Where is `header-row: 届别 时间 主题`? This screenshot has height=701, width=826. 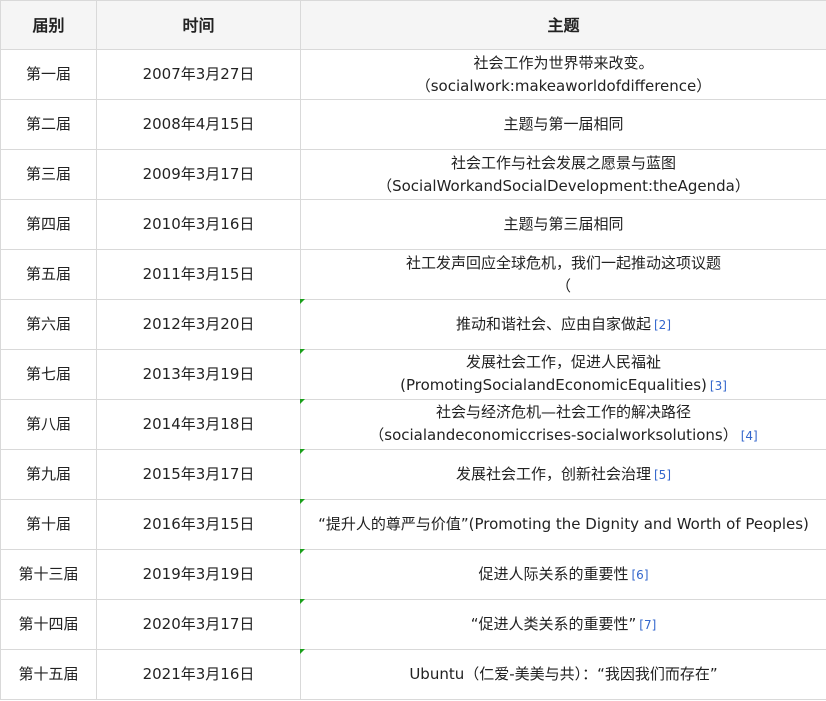
header-row: 届别 时间 主题 is located at coordinates (413, 25).